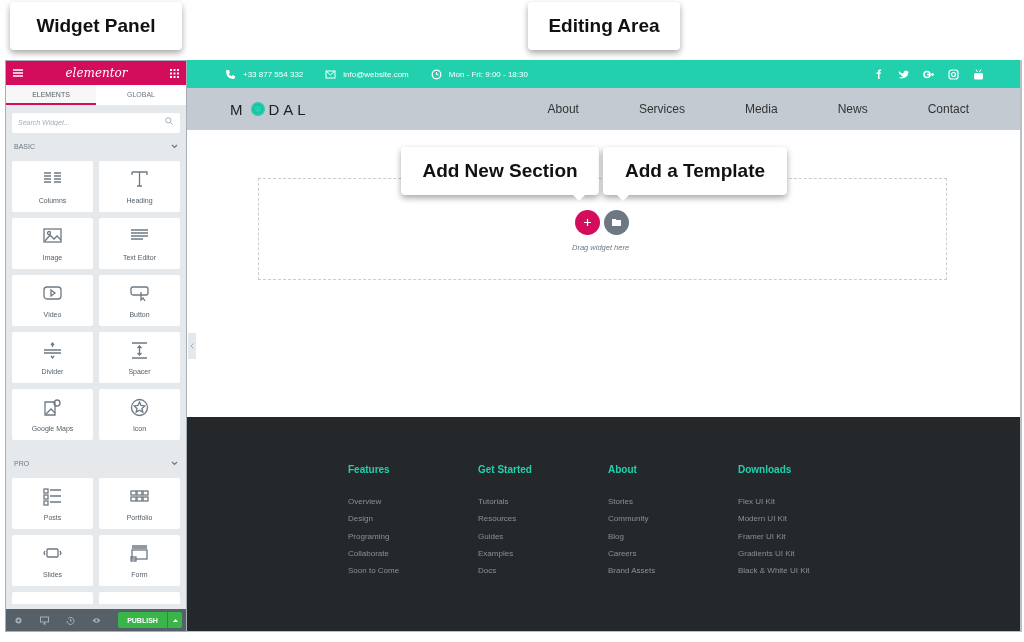 The height and width of the screenshot is (642, 1024). Describe the element at coordinates (604, 26) in the screenshot. I see `callout-label: Editing Area` at that location.